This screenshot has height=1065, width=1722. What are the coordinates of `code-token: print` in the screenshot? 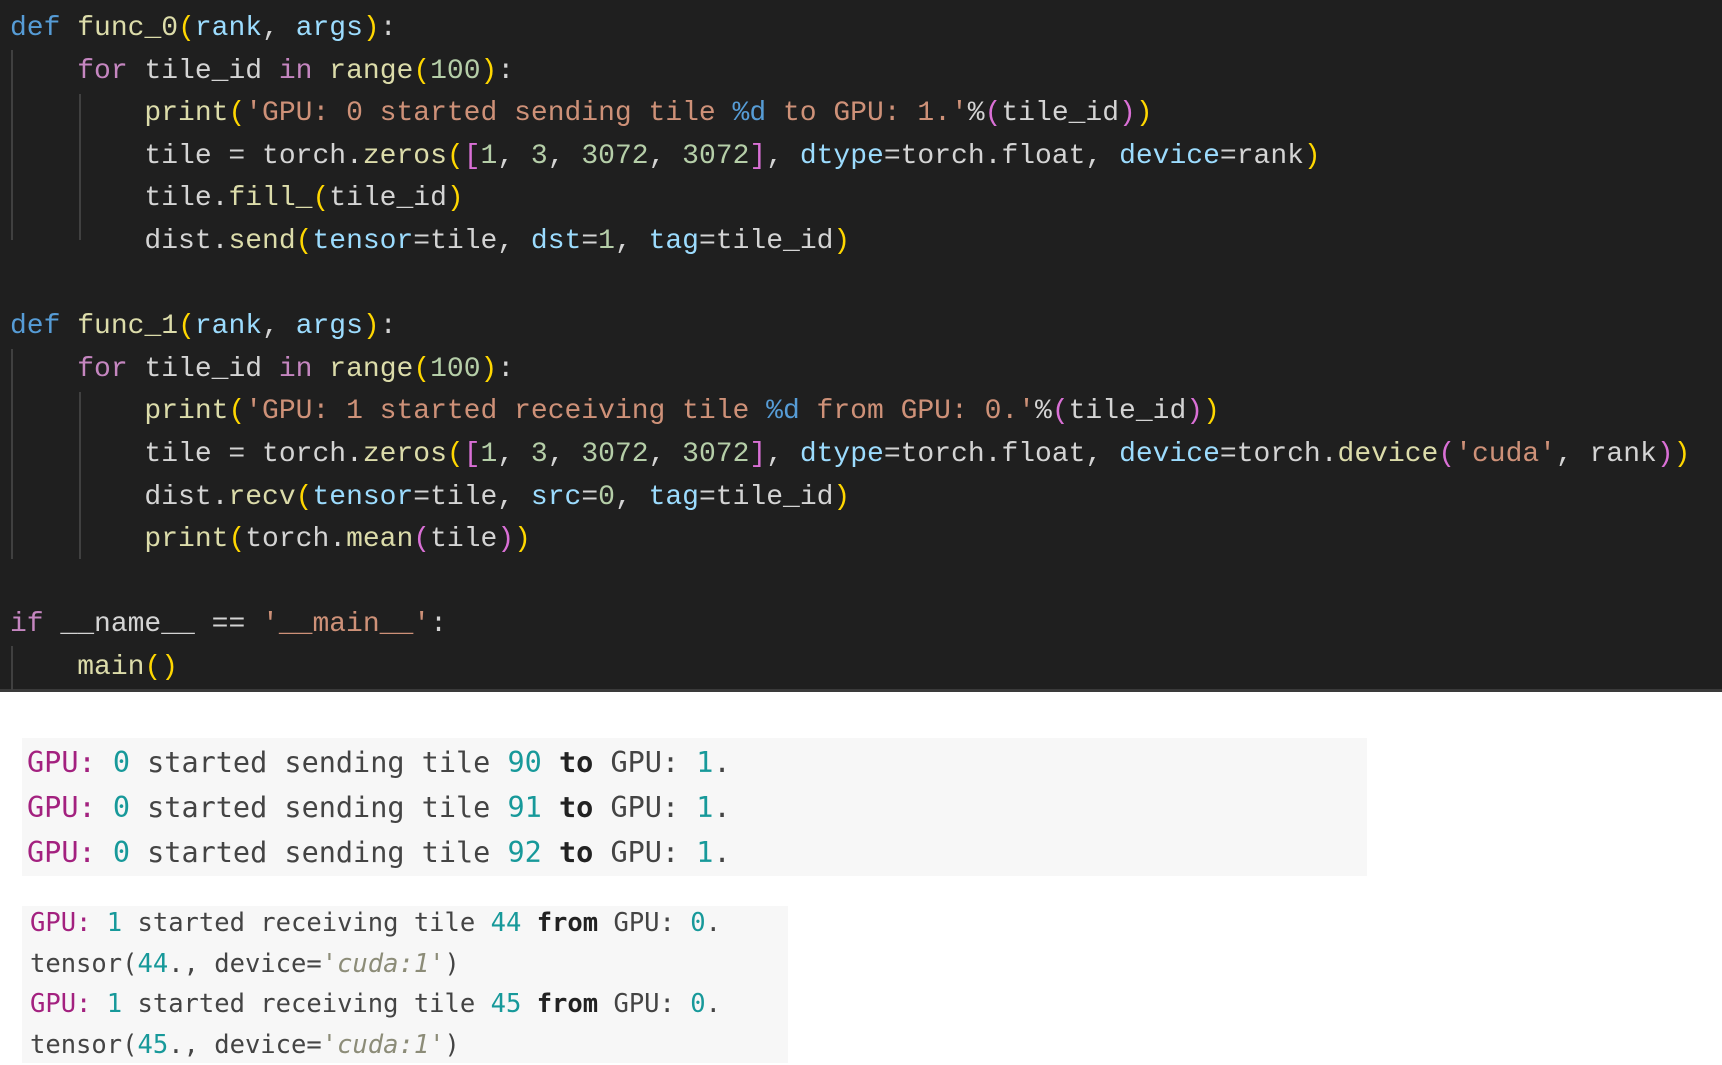 It's located at (186, 411).